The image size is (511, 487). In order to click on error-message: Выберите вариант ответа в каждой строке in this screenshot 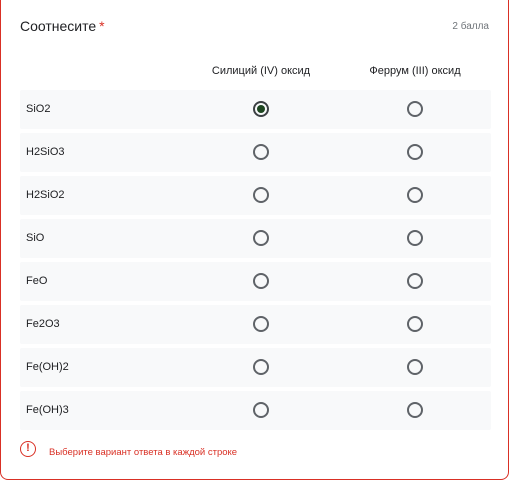, I will do `click(143, 452)`.